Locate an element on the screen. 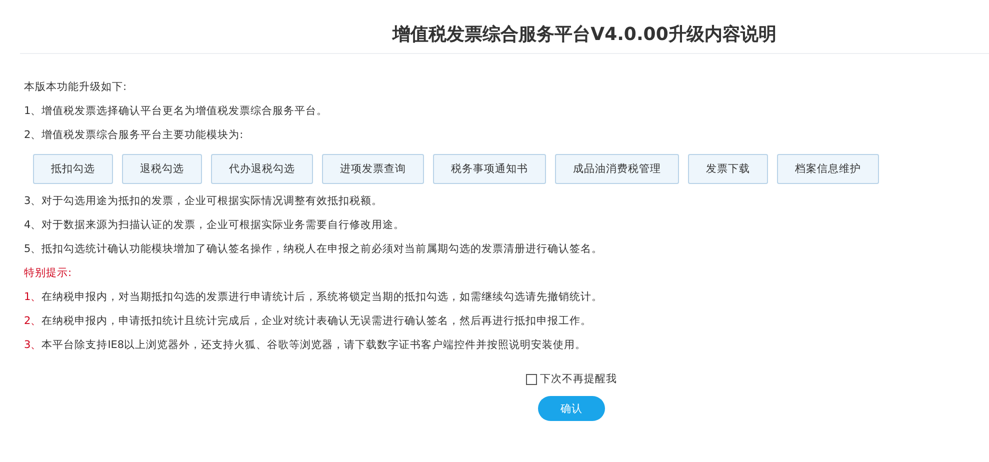 This screenshot has width=989, height=462. upgrade-item: 5、抵扣勾选统计确认功能模块增加了确认签名操作，纳税人在申报之前必须对当前属期勾选的发票清册进行确认签名。 is located at coordinates (313, 249).